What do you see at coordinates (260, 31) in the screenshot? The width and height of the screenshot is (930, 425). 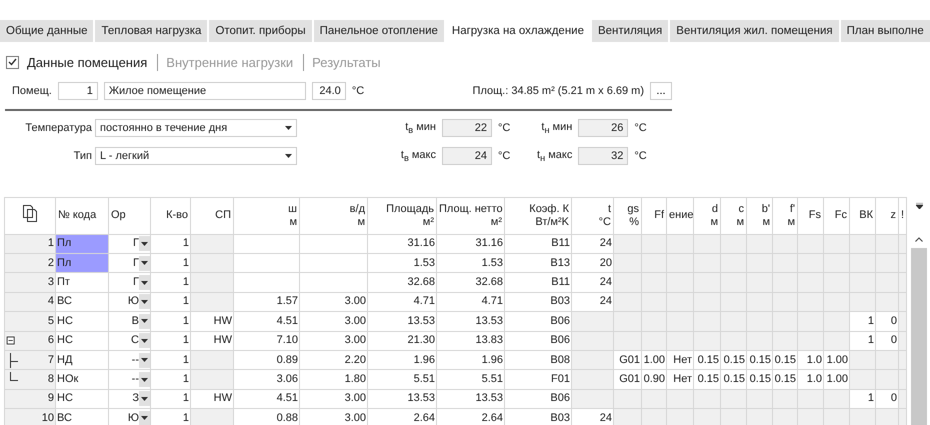 I see `tab: Отопит. приборы` at bounding box center [260, 31].